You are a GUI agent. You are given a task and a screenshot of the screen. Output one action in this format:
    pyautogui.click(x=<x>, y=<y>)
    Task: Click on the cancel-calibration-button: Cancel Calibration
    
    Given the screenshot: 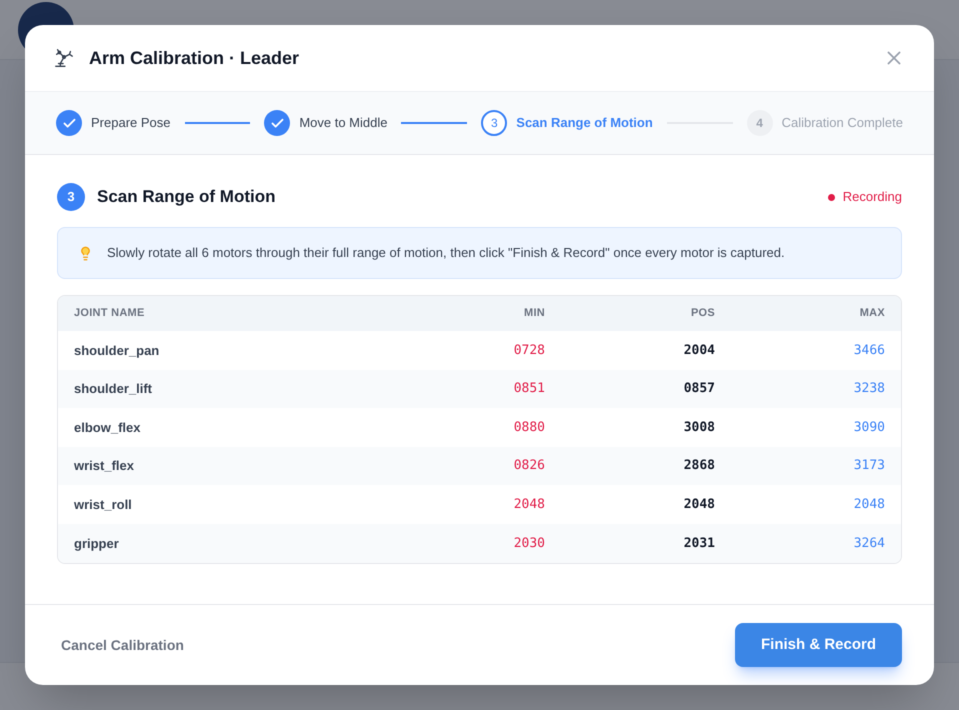 What is the action you would take?
    pyautogui.click(x=122, y=645)
    